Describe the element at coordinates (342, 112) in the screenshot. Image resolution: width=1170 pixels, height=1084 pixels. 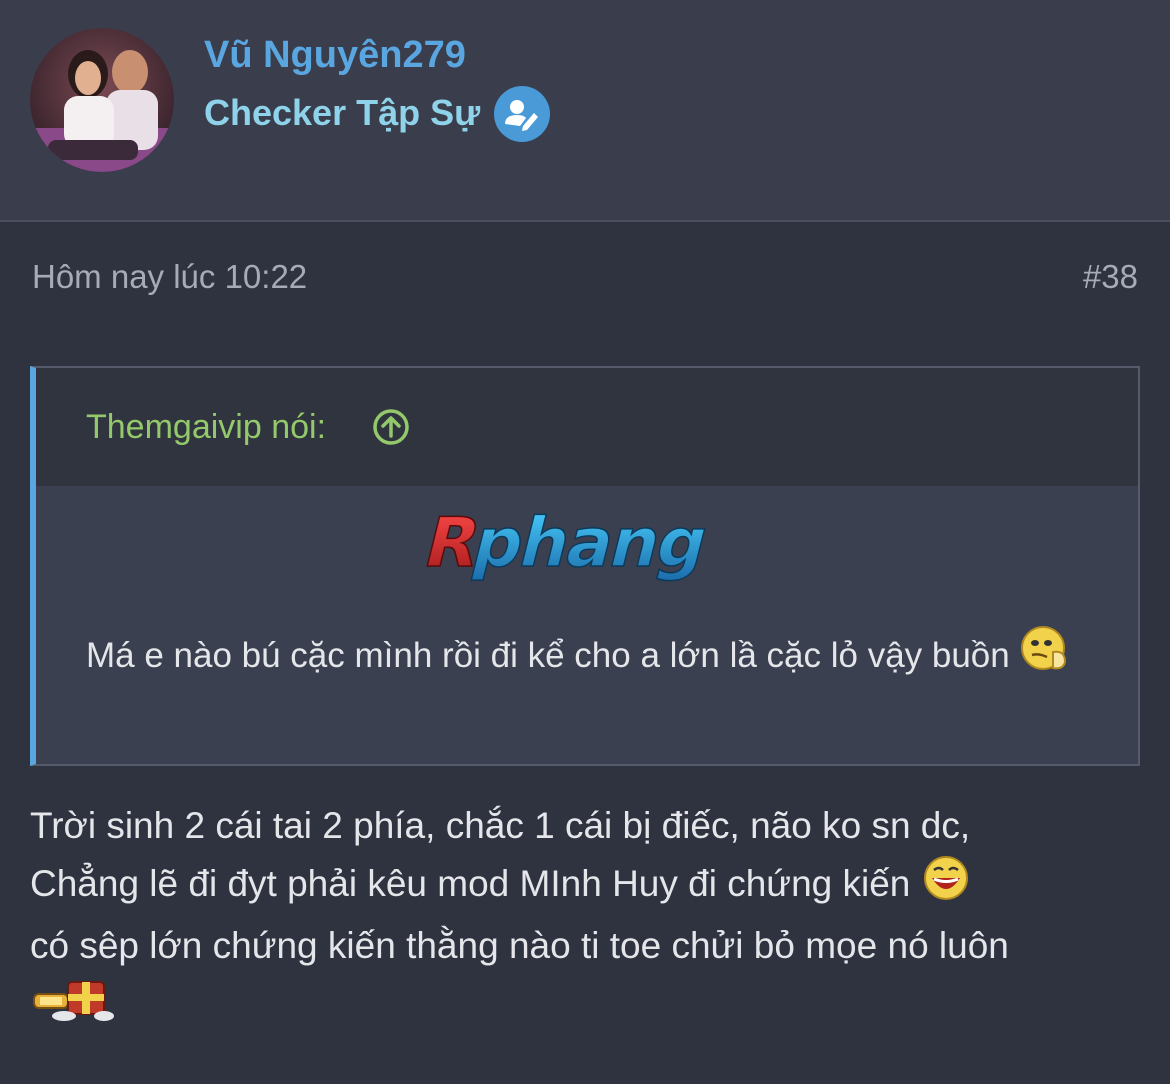
I see `user-title: Checker Tập Sự` at that location.